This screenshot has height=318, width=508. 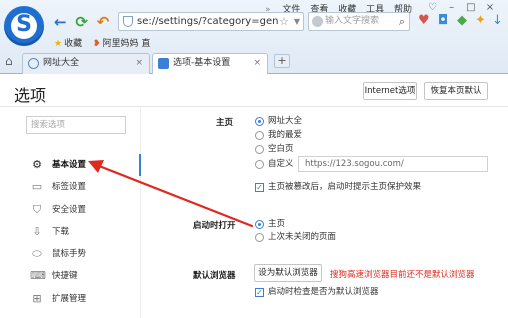 I want to click on sidebar-item-label: 鼠标手势, so click(x=69, y=254).